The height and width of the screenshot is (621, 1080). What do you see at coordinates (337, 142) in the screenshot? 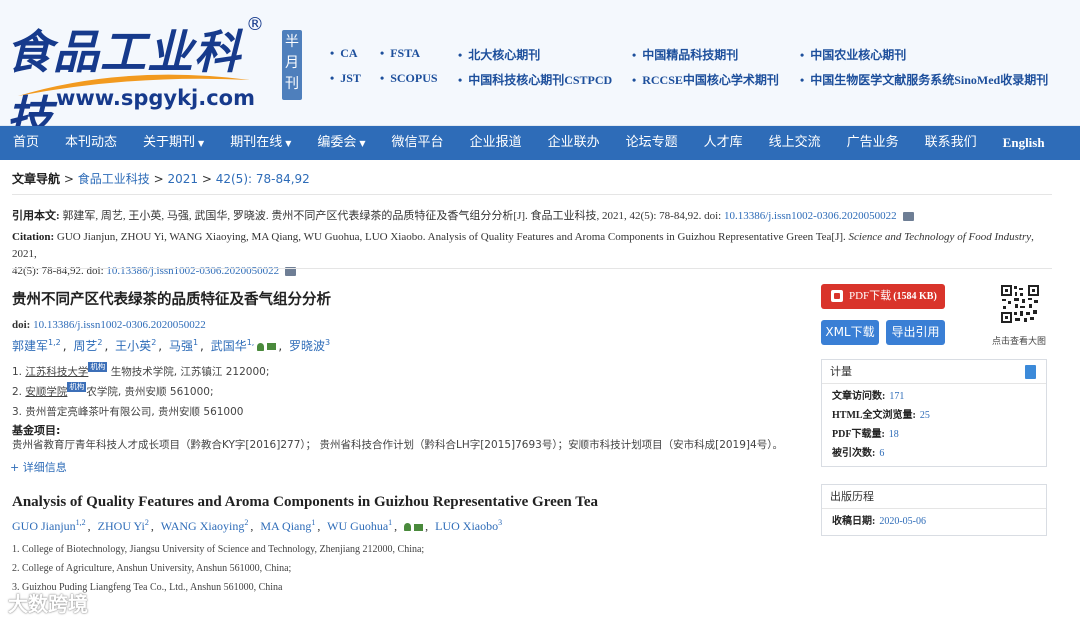
I see `nav-label: 编委会` at bounding box center [337, 142].